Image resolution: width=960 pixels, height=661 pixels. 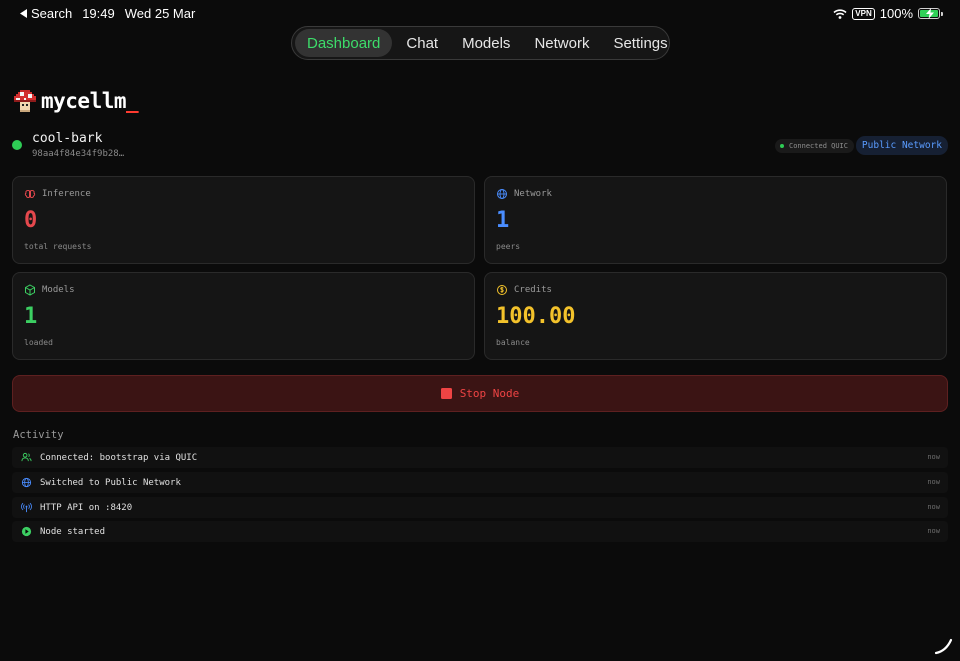 I want to click on network-card: Network 1 peers, so click(x=715, y=220).